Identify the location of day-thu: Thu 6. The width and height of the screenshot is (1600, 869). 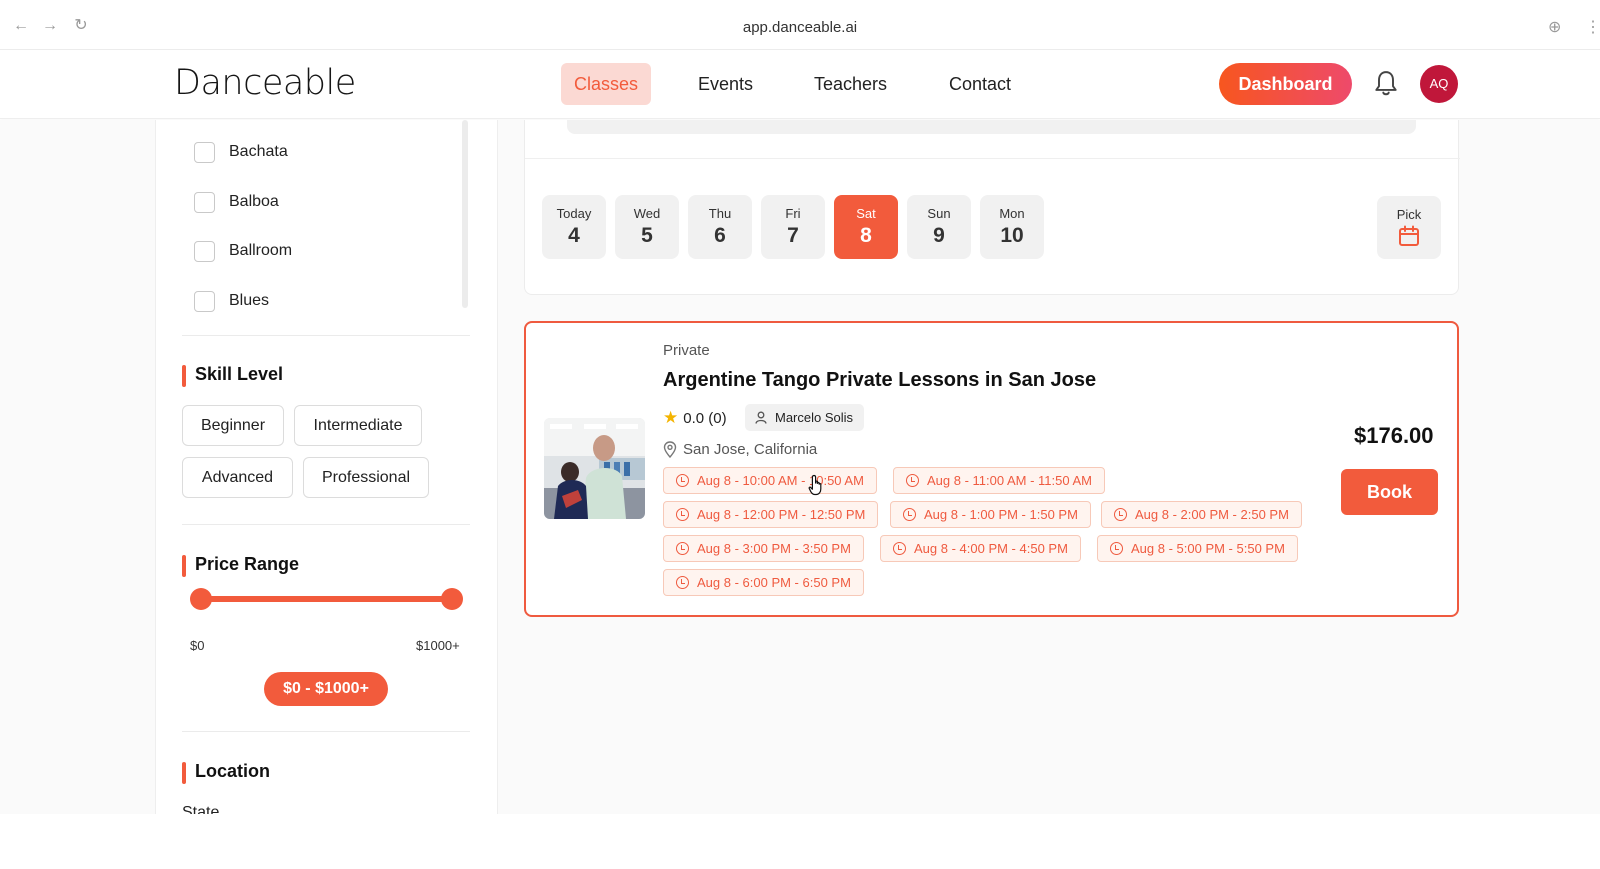
(720, 227).